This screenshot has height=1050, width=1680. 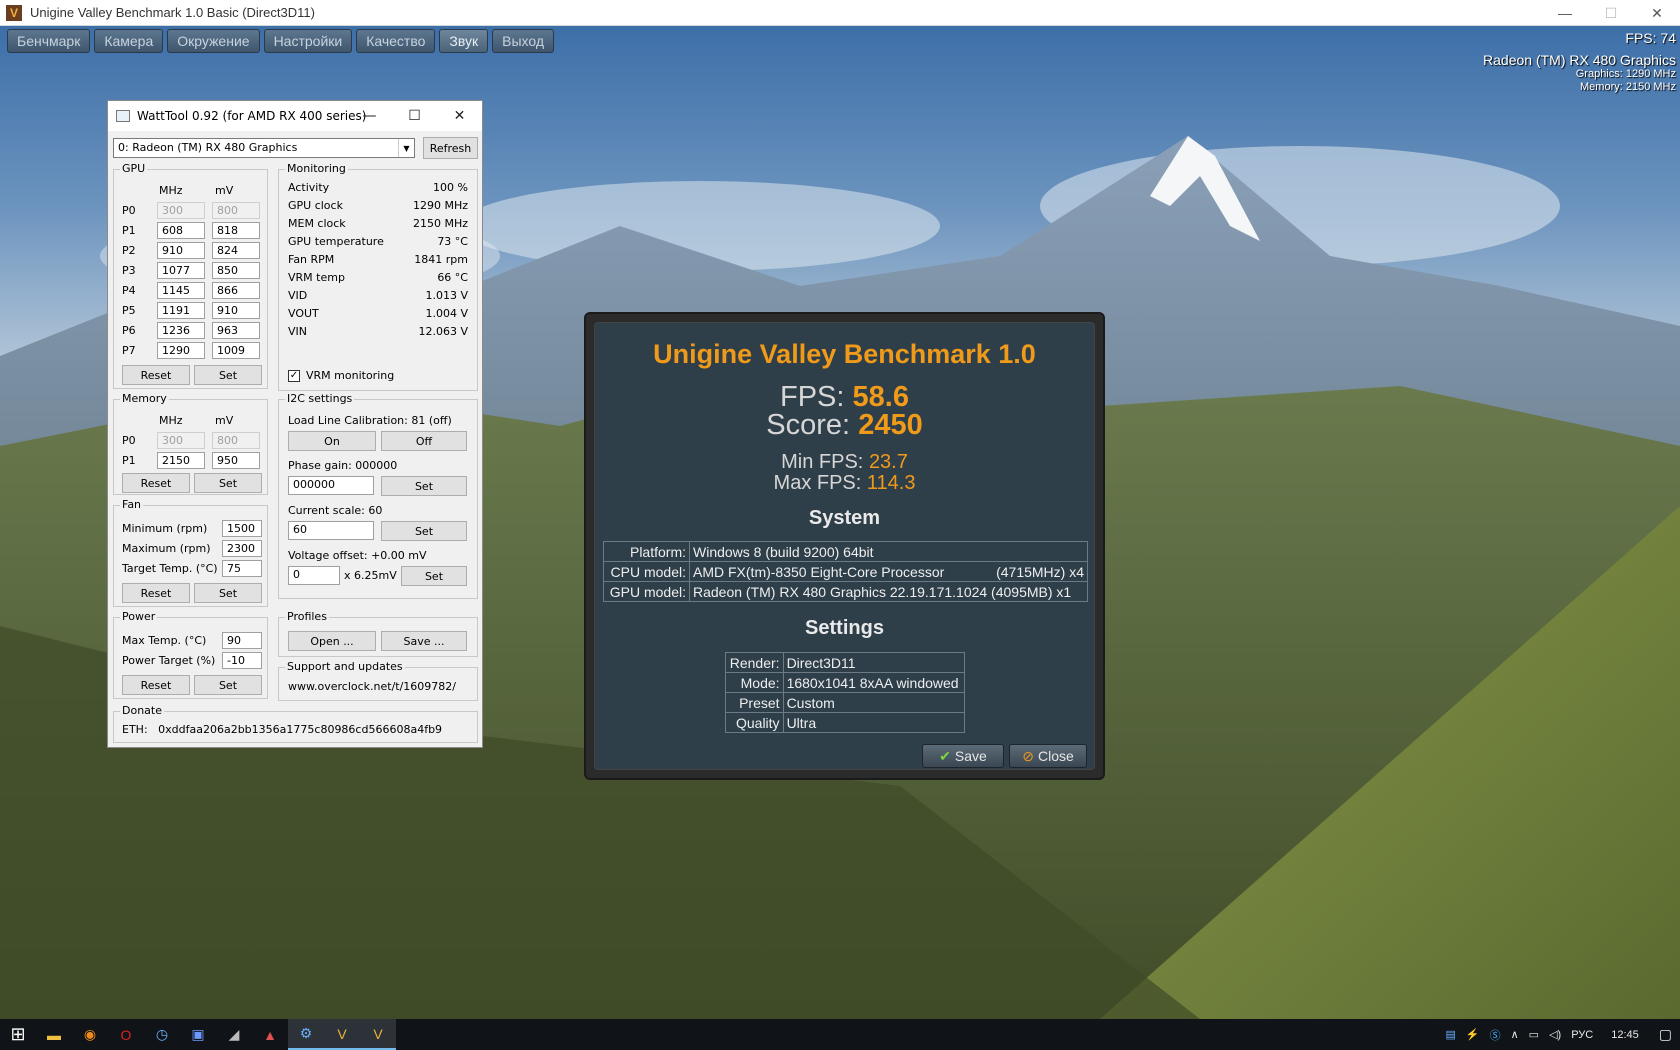 I want to click on gpu-p1-mhz-field: 608, so click(x=181, y=230).